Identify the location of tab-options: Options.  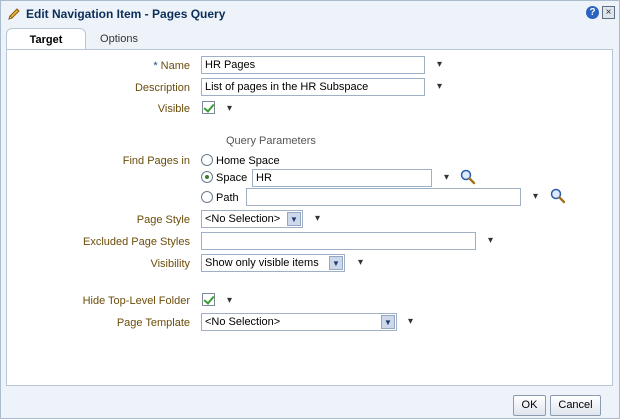
(119, 39).